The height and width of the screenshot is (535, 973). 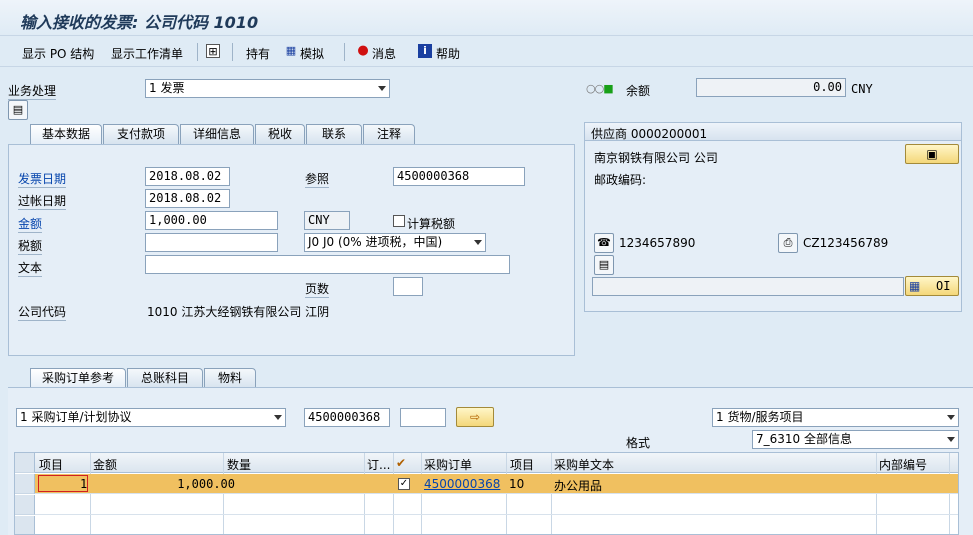 What do you see at coordinates (280, 134) in the screenshot?
I see `tab-tax: 税收` at bounding box center [280, 134].